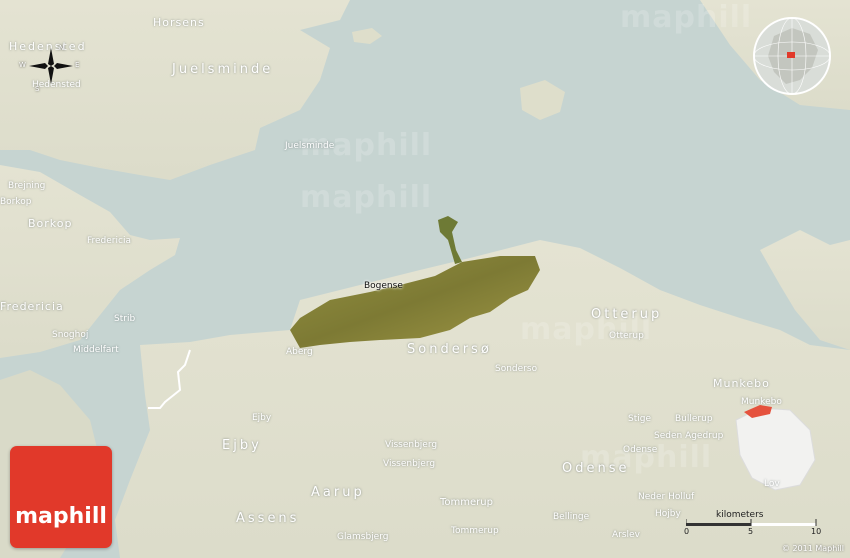 The height and width of the screenshot is (558, 850). Describe the element at coordinates (449, 349) in the screenshot. I see `label-sonderso-region: Sondersø` at that location.